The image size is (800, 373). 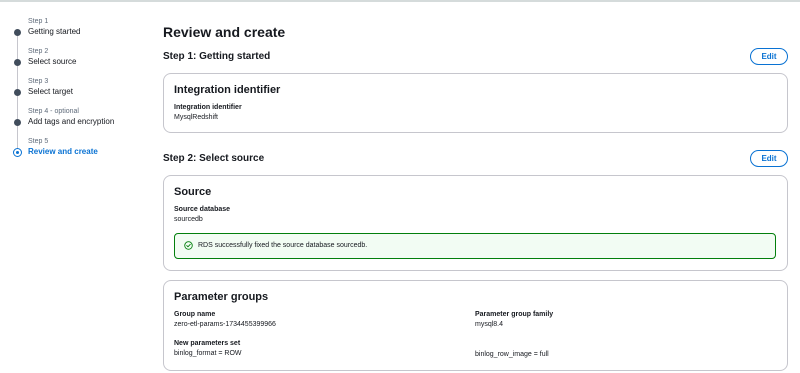 What do you see at coordinates (489, 324) in the screenshot?
I see `field-value: mysql8.4` at bounding box center [489, 324].